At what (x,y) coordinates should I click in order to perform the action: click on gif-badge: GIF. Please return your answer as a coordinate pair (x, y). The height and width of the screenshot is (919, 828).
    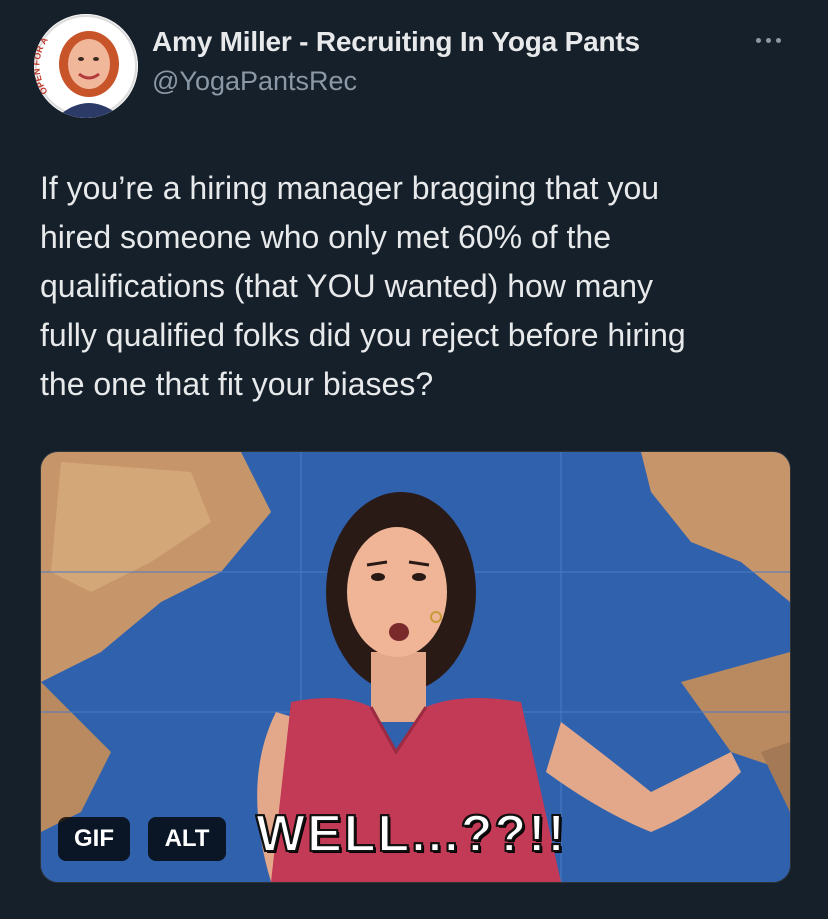
    Looking at the image, I should click on (94, 839).